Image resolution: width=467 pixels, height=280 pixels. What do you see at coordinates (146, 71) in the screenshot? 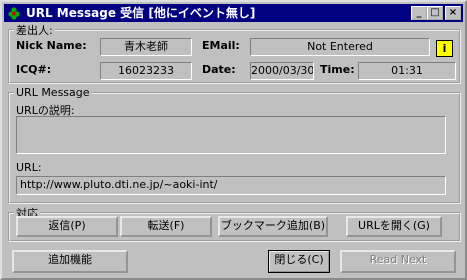
I see `icq-field: 16023233` at bounding box center [146, 71].